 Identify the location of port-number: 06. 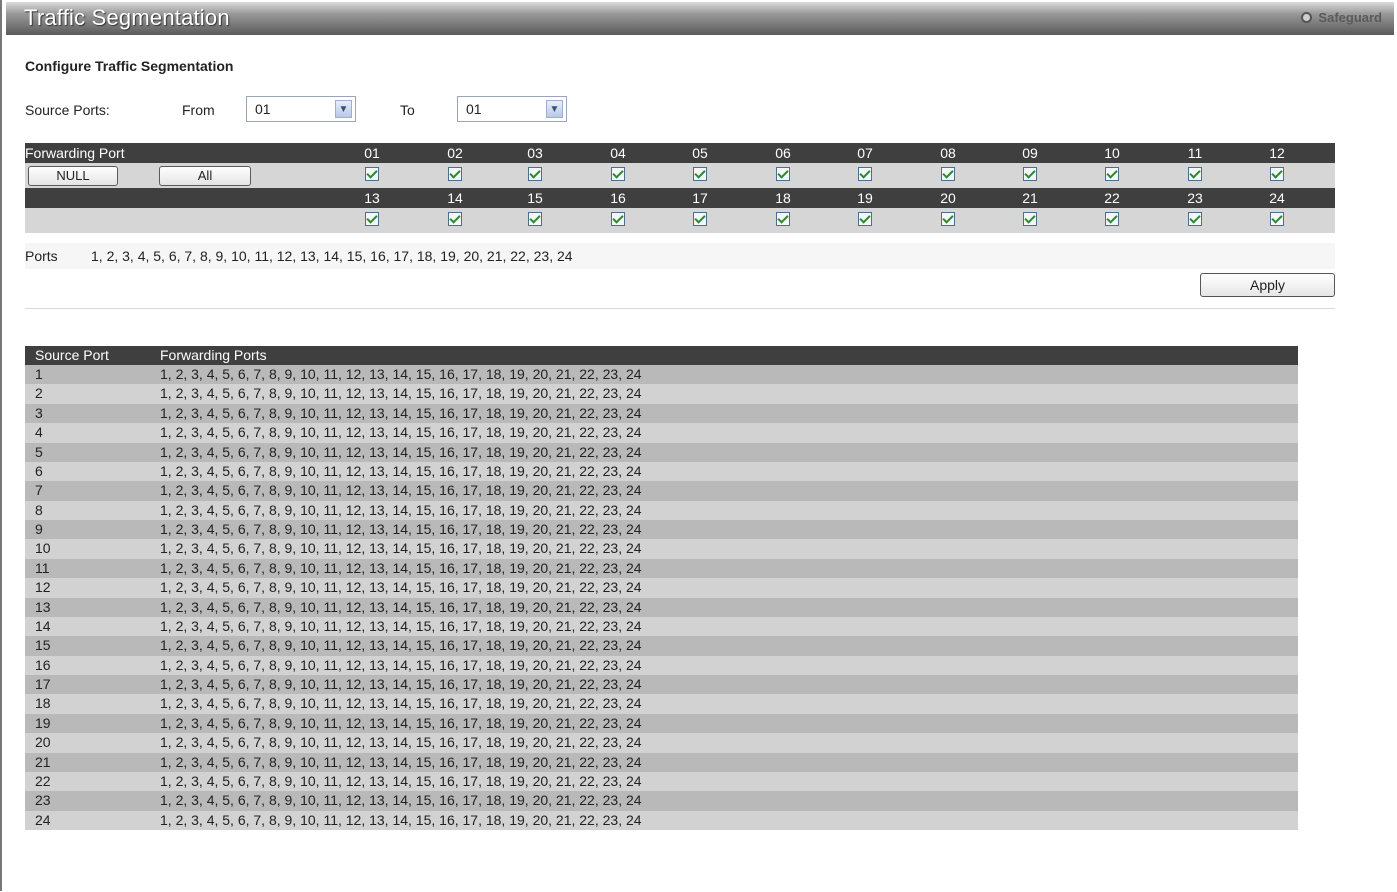
(783, 153).